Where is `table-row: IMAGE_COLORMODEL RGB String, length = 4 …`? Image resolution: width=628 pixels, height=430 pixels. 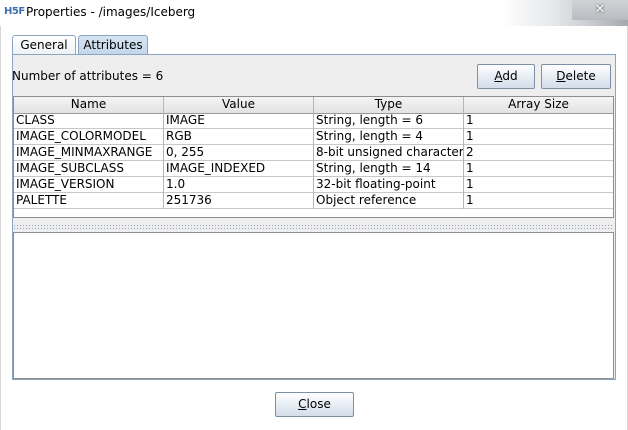 table-row: IMAGE_COLORMODEL RGB String, length = 4 … is located at coordinates (313, 137).